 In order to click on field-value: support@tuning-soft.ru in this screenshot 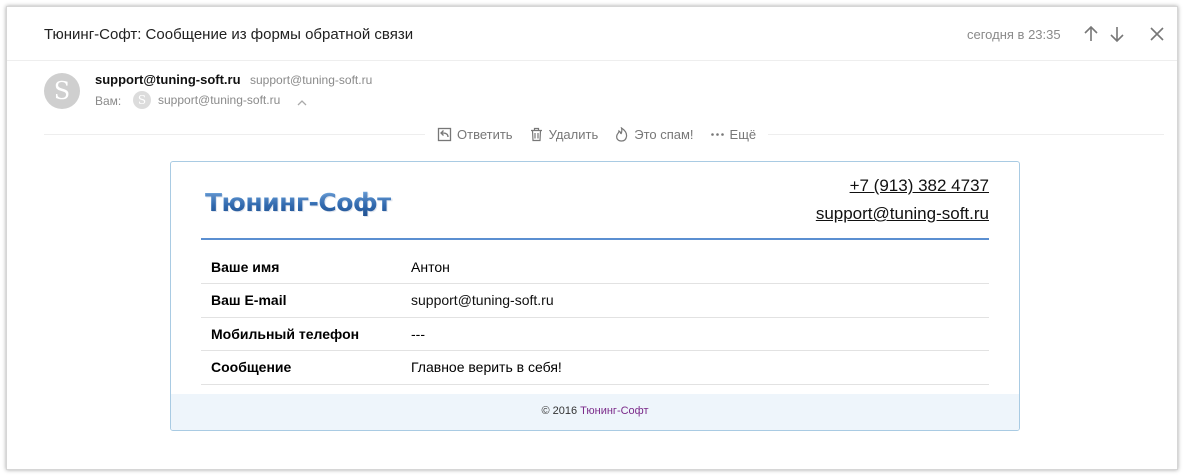, I will do `click(695, 300)`.